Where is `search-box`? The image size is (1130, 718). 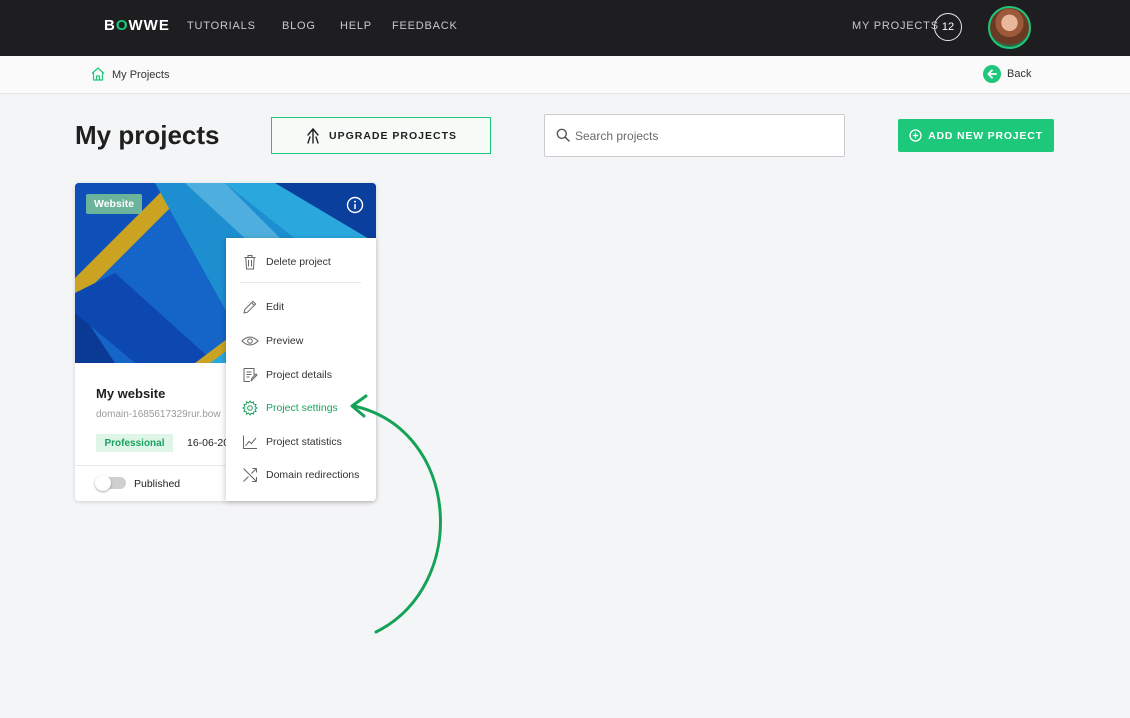 search-box is located at coordinates (694, 135).